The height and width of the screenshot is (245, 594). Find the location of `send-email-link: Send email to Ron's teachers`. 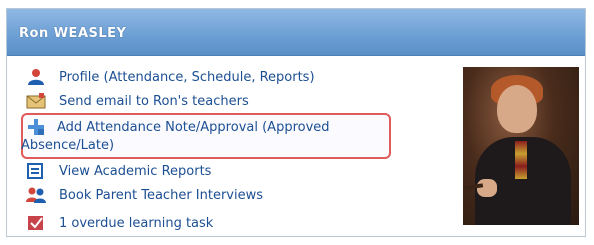

send-email-link: Send email to Ron's teachers is located at coordinates (137, 101).